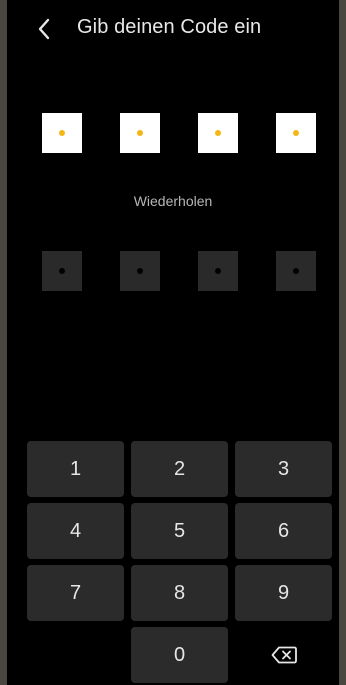 This screenshot has width=346, height=685. What do you see at coordinates (179, 655) in the screenshot?
I see `key-0: 0` at bounding box center [179, 655].